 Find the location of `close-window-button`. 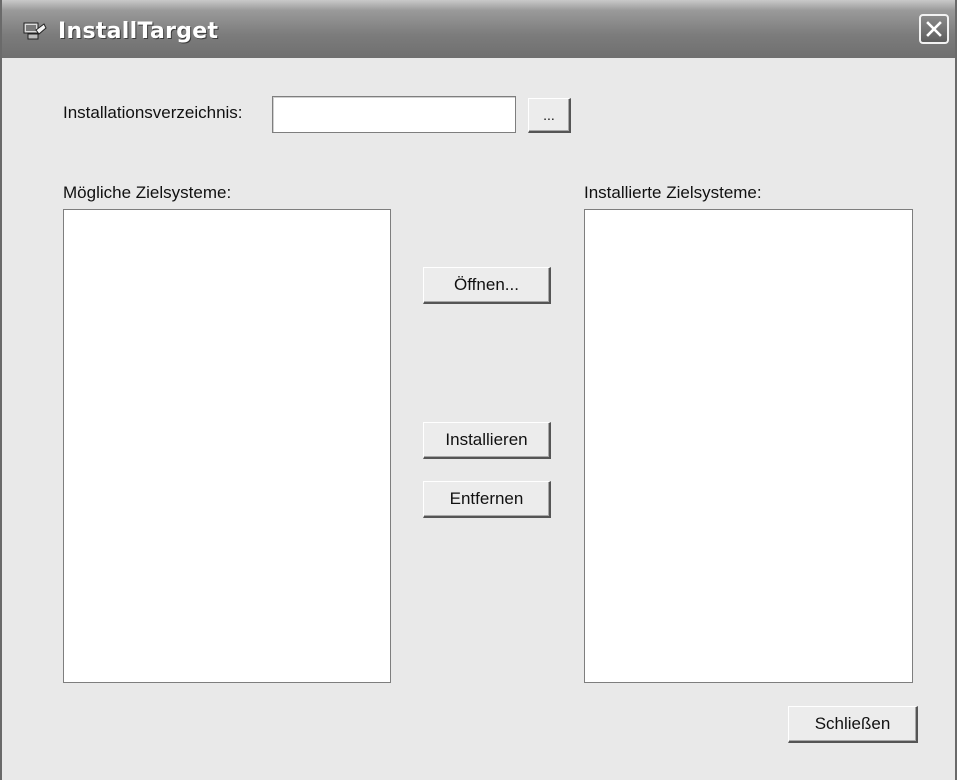

close-window-button is located at coordinates (934, 29).